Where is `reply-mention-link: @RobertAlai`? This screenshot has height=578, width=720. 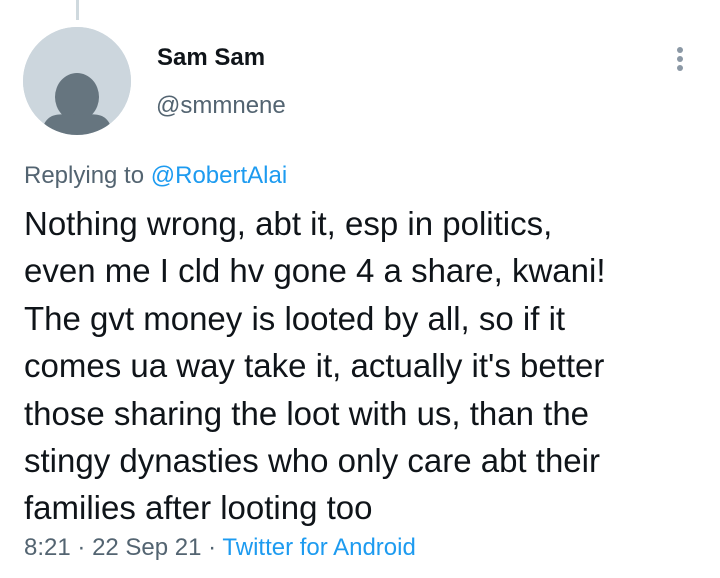
reply-mention-link: @RobertAlai is located at coordinates (219, 175).